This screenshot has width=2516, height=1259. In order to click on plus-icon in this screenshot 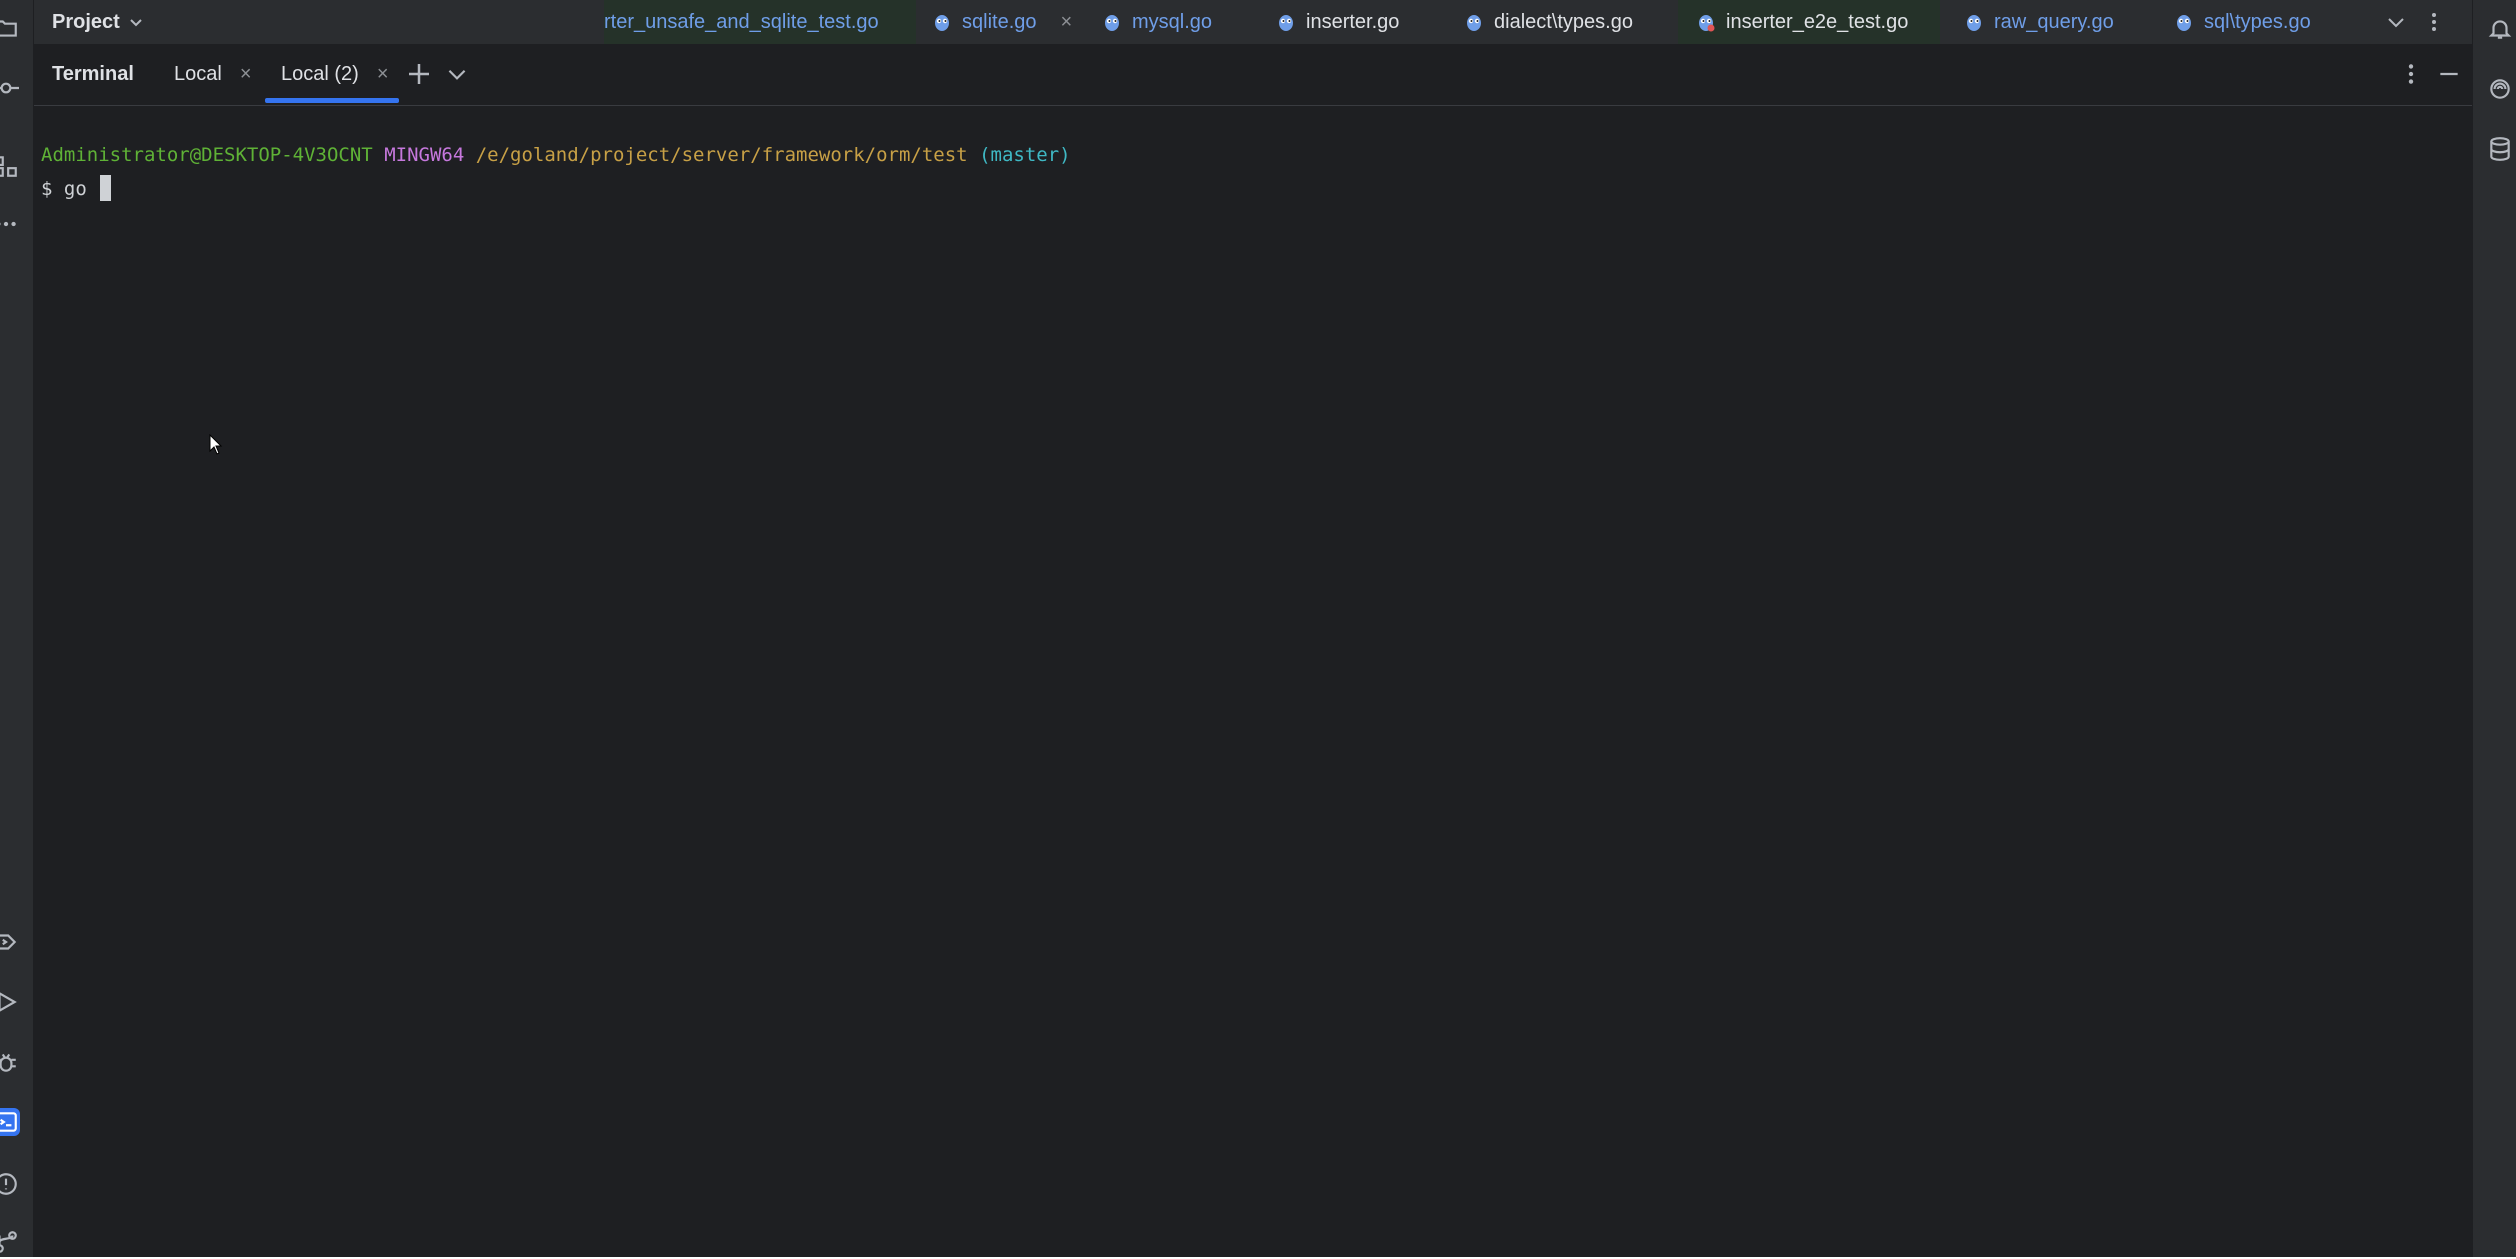, I will do `click(419, 74)`.